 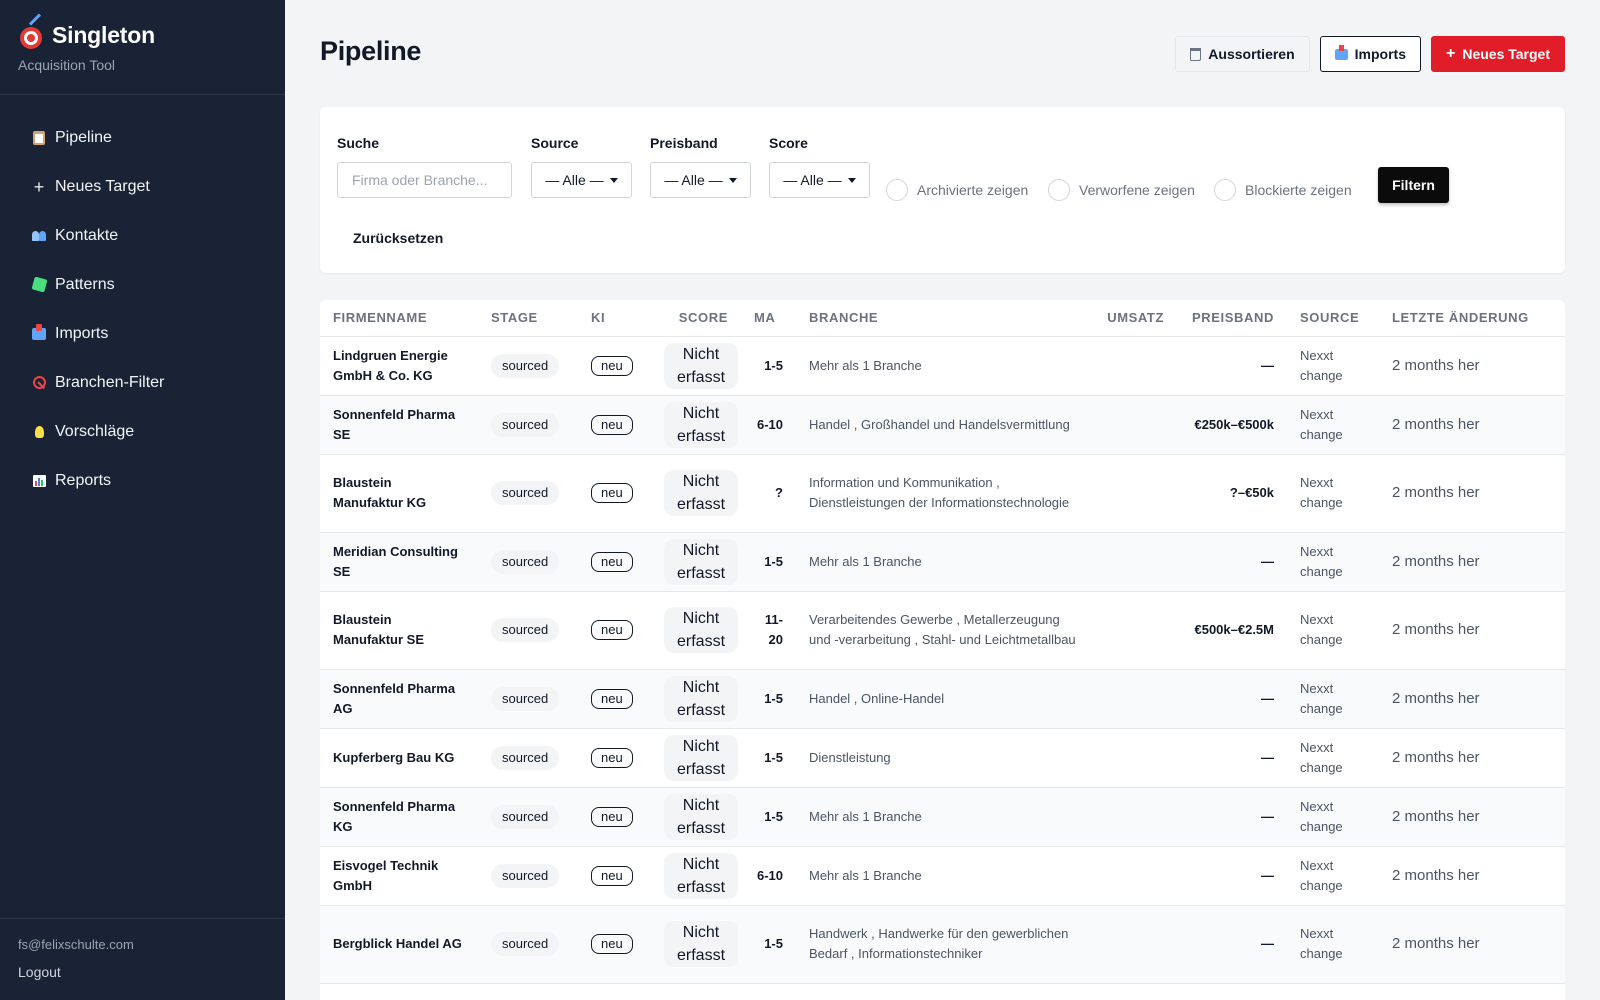 I want to click on column-header-stage: STAGE, so click(x=528, y=318).